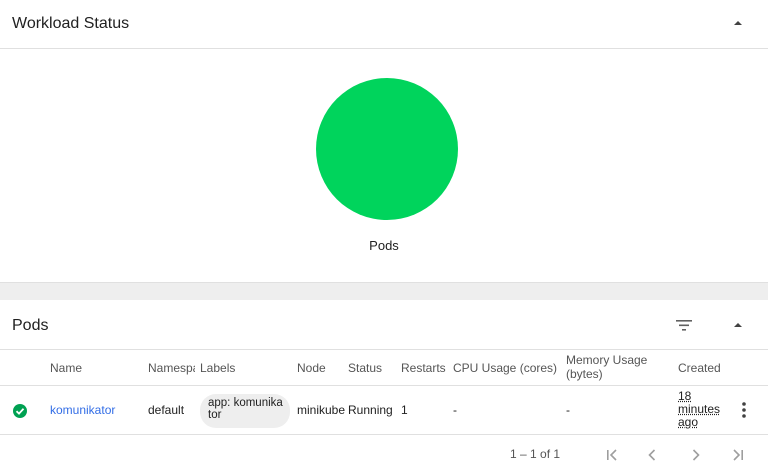 The height and width of the screenshot is (472, 768). Describe the element at coordinates (218, 368) in the screenshot. I see `column-header-labels: Labels` at that location.